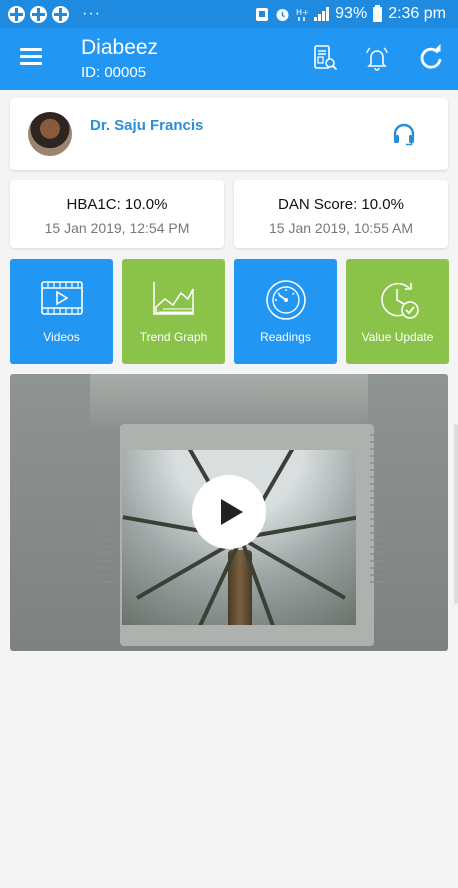 The width and height of the screenshot is (458, 888). What do you see at coordinates (282, 14) in the screenshot?
I see `alarm-icon` at bounding box center [282, 14].